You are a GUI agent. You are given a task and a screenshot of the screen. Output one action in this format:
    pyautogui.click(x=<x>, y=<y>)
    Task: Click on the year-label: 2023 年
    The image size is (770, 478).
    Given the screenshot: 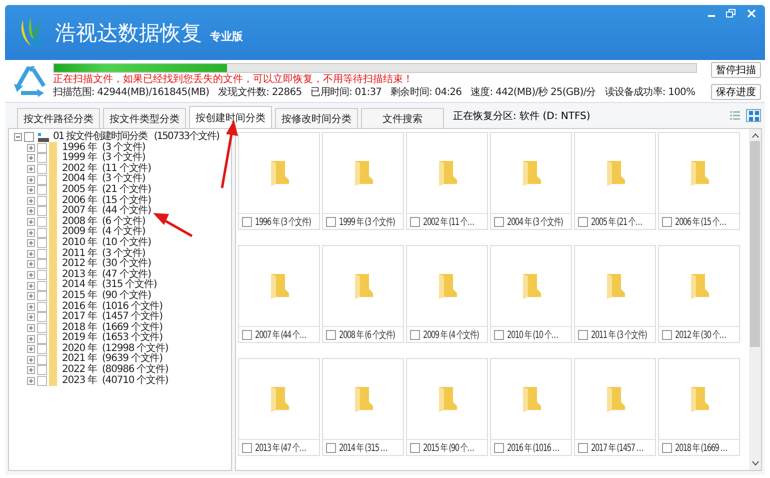 What is the action you would take?
    pyautogui.click(x=80, y=381)
    